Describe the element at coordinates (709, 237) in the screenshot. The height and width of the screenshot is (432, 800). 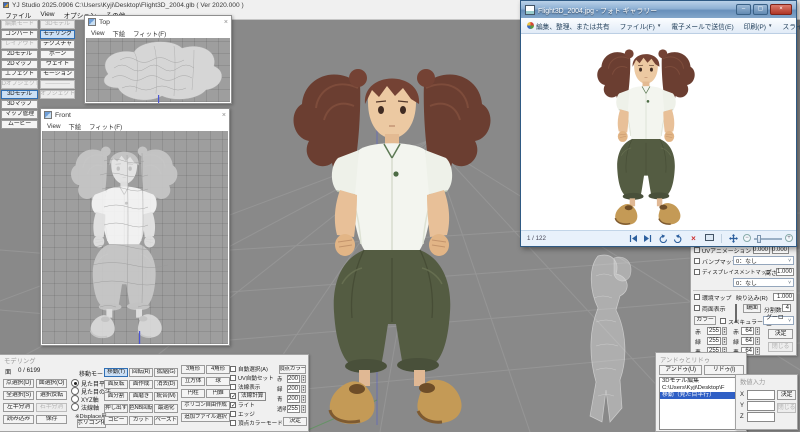
I see `display-icon` at that location.